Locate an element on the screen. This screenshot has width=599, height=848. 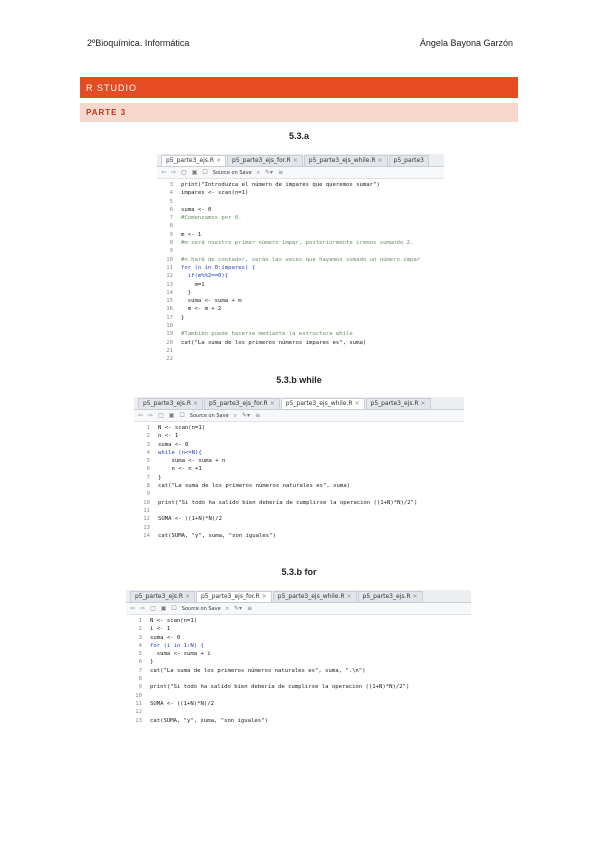
line-number: 11 is located at coordinates (138, 703).